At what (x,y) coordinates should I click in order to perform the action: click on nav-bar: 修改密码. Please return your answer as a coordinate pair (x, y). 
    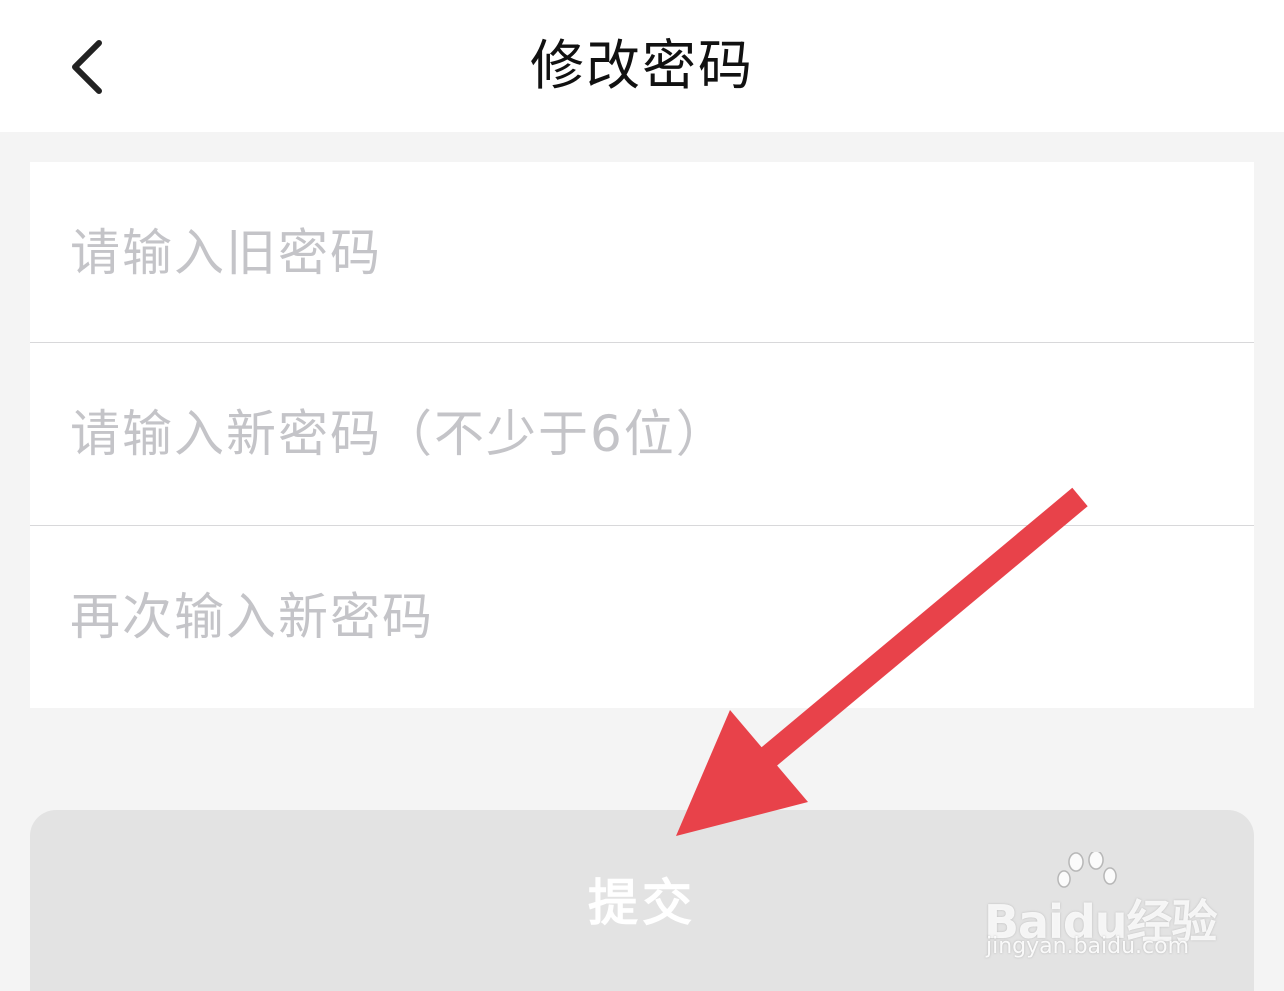
    Looking at the image, I should click on (642, 66).